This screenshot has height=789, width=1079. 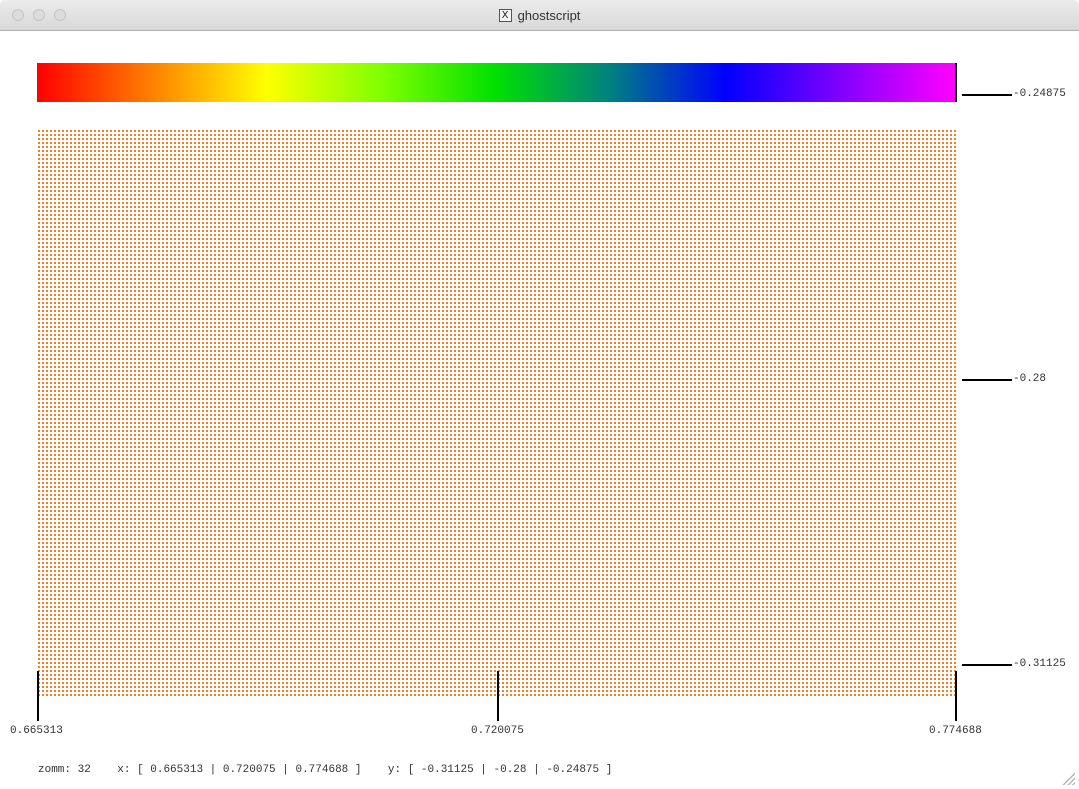 What do you see at coordinates (84, 770) in the screenshot?
I see `zoom-value: 32` at bounding box center [84, 770].